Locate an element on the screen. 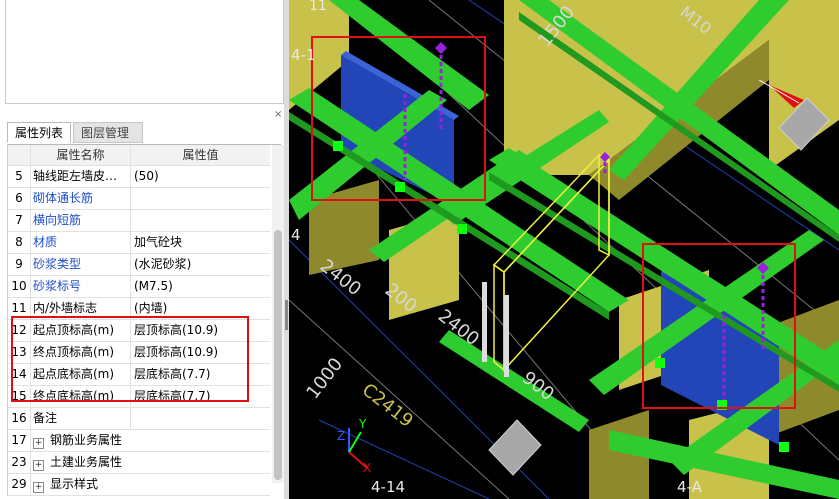 The image size is (839, 499). label-corner-11: 11 is located at coordinates (318, 7).